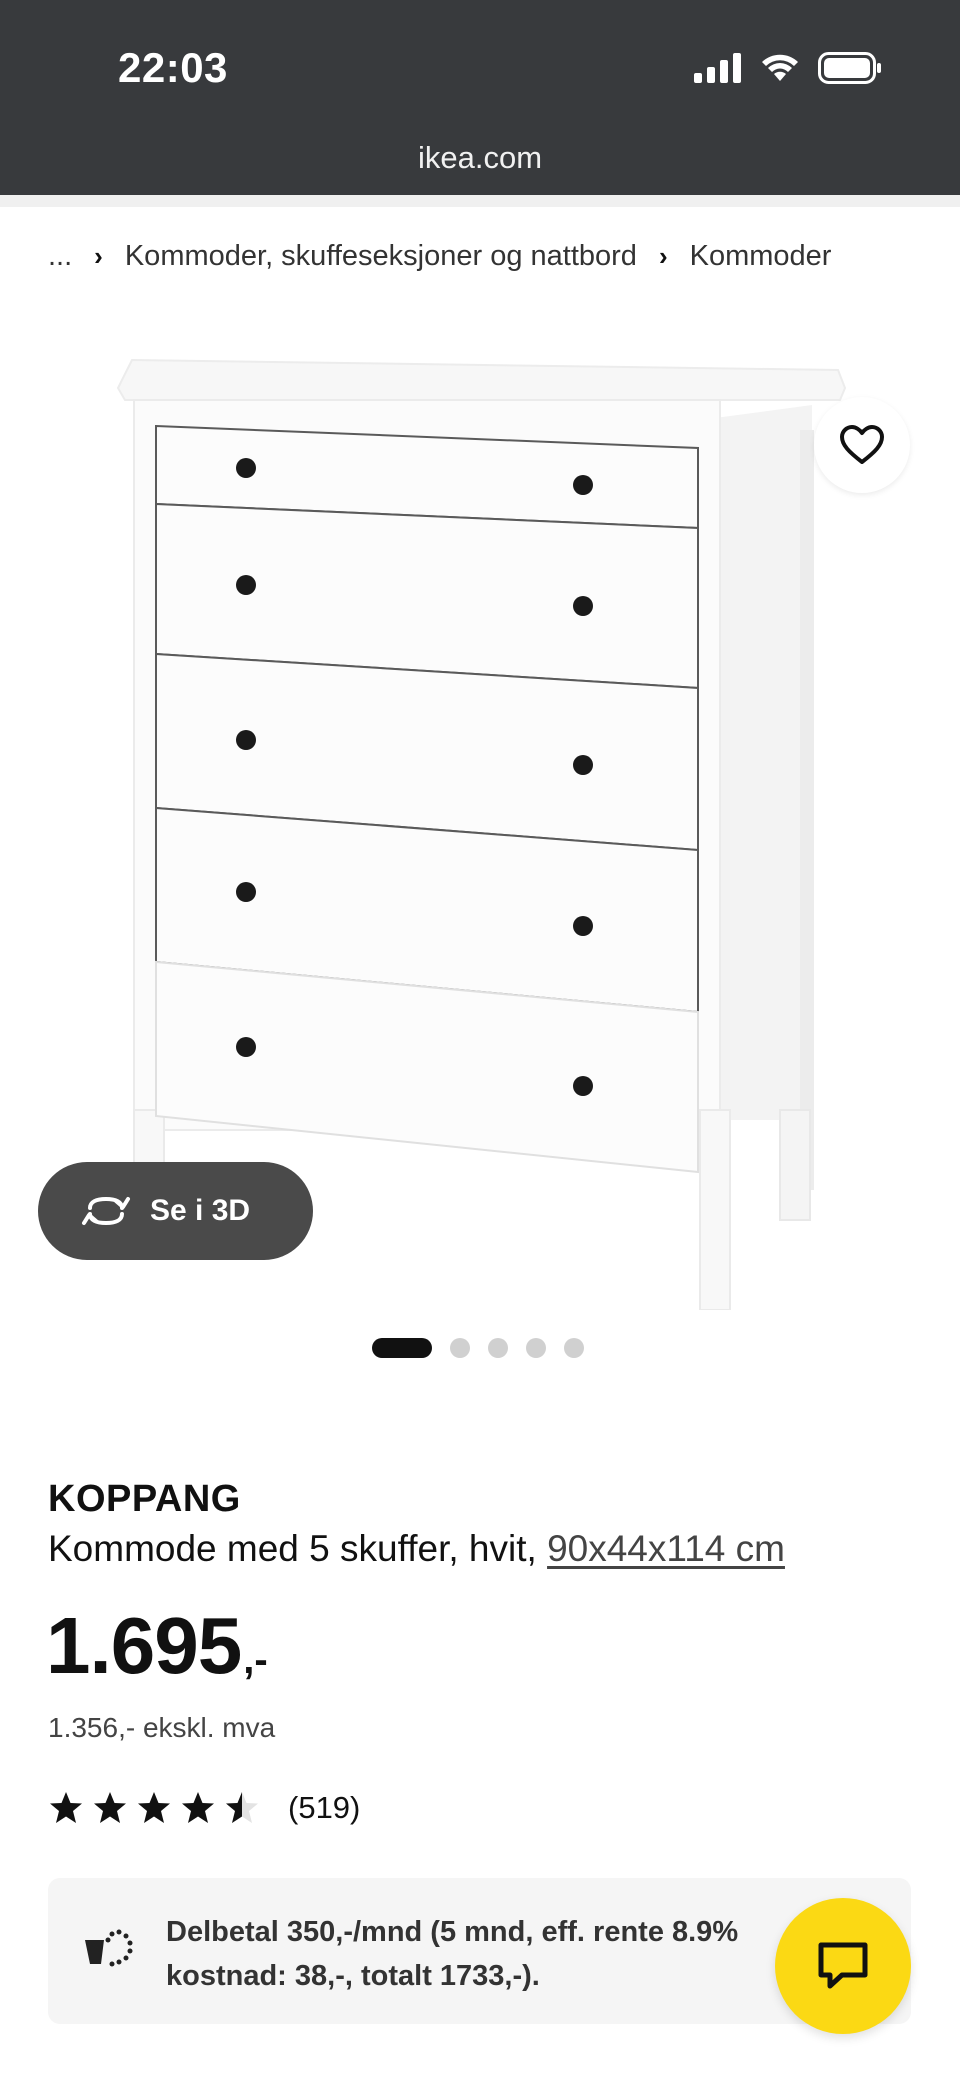  I want to click on view-in-3d-button: Se i 3D, so click(175, 1211).